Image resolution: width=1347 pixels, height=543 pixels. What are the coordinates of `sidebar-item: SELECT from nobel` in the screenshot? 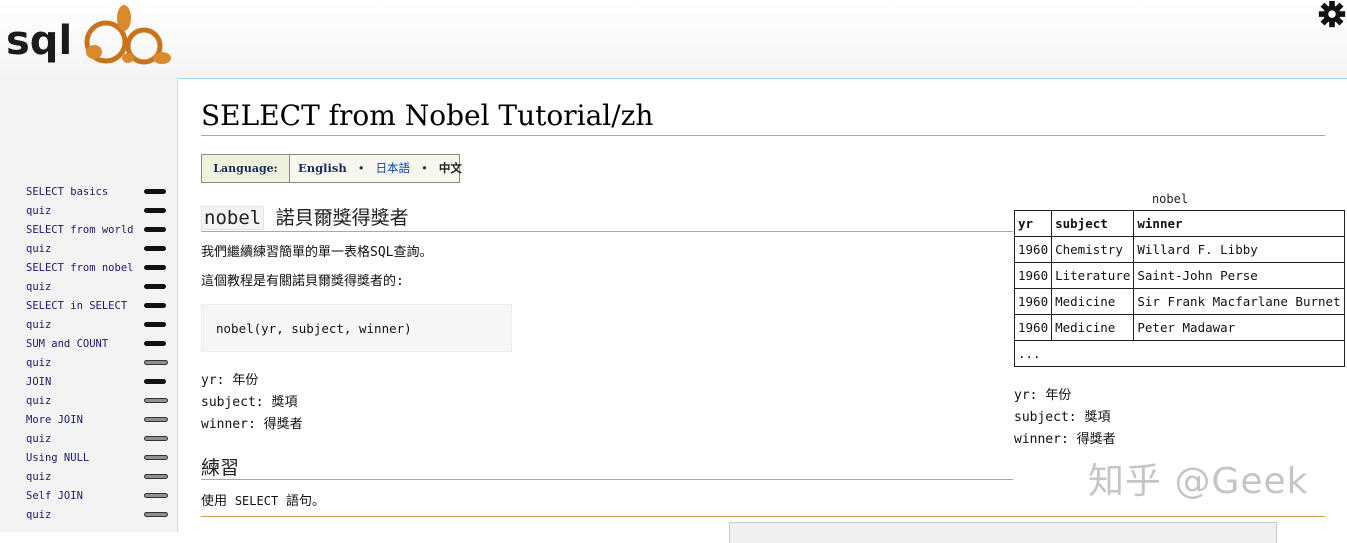 It's located at (98, 268).